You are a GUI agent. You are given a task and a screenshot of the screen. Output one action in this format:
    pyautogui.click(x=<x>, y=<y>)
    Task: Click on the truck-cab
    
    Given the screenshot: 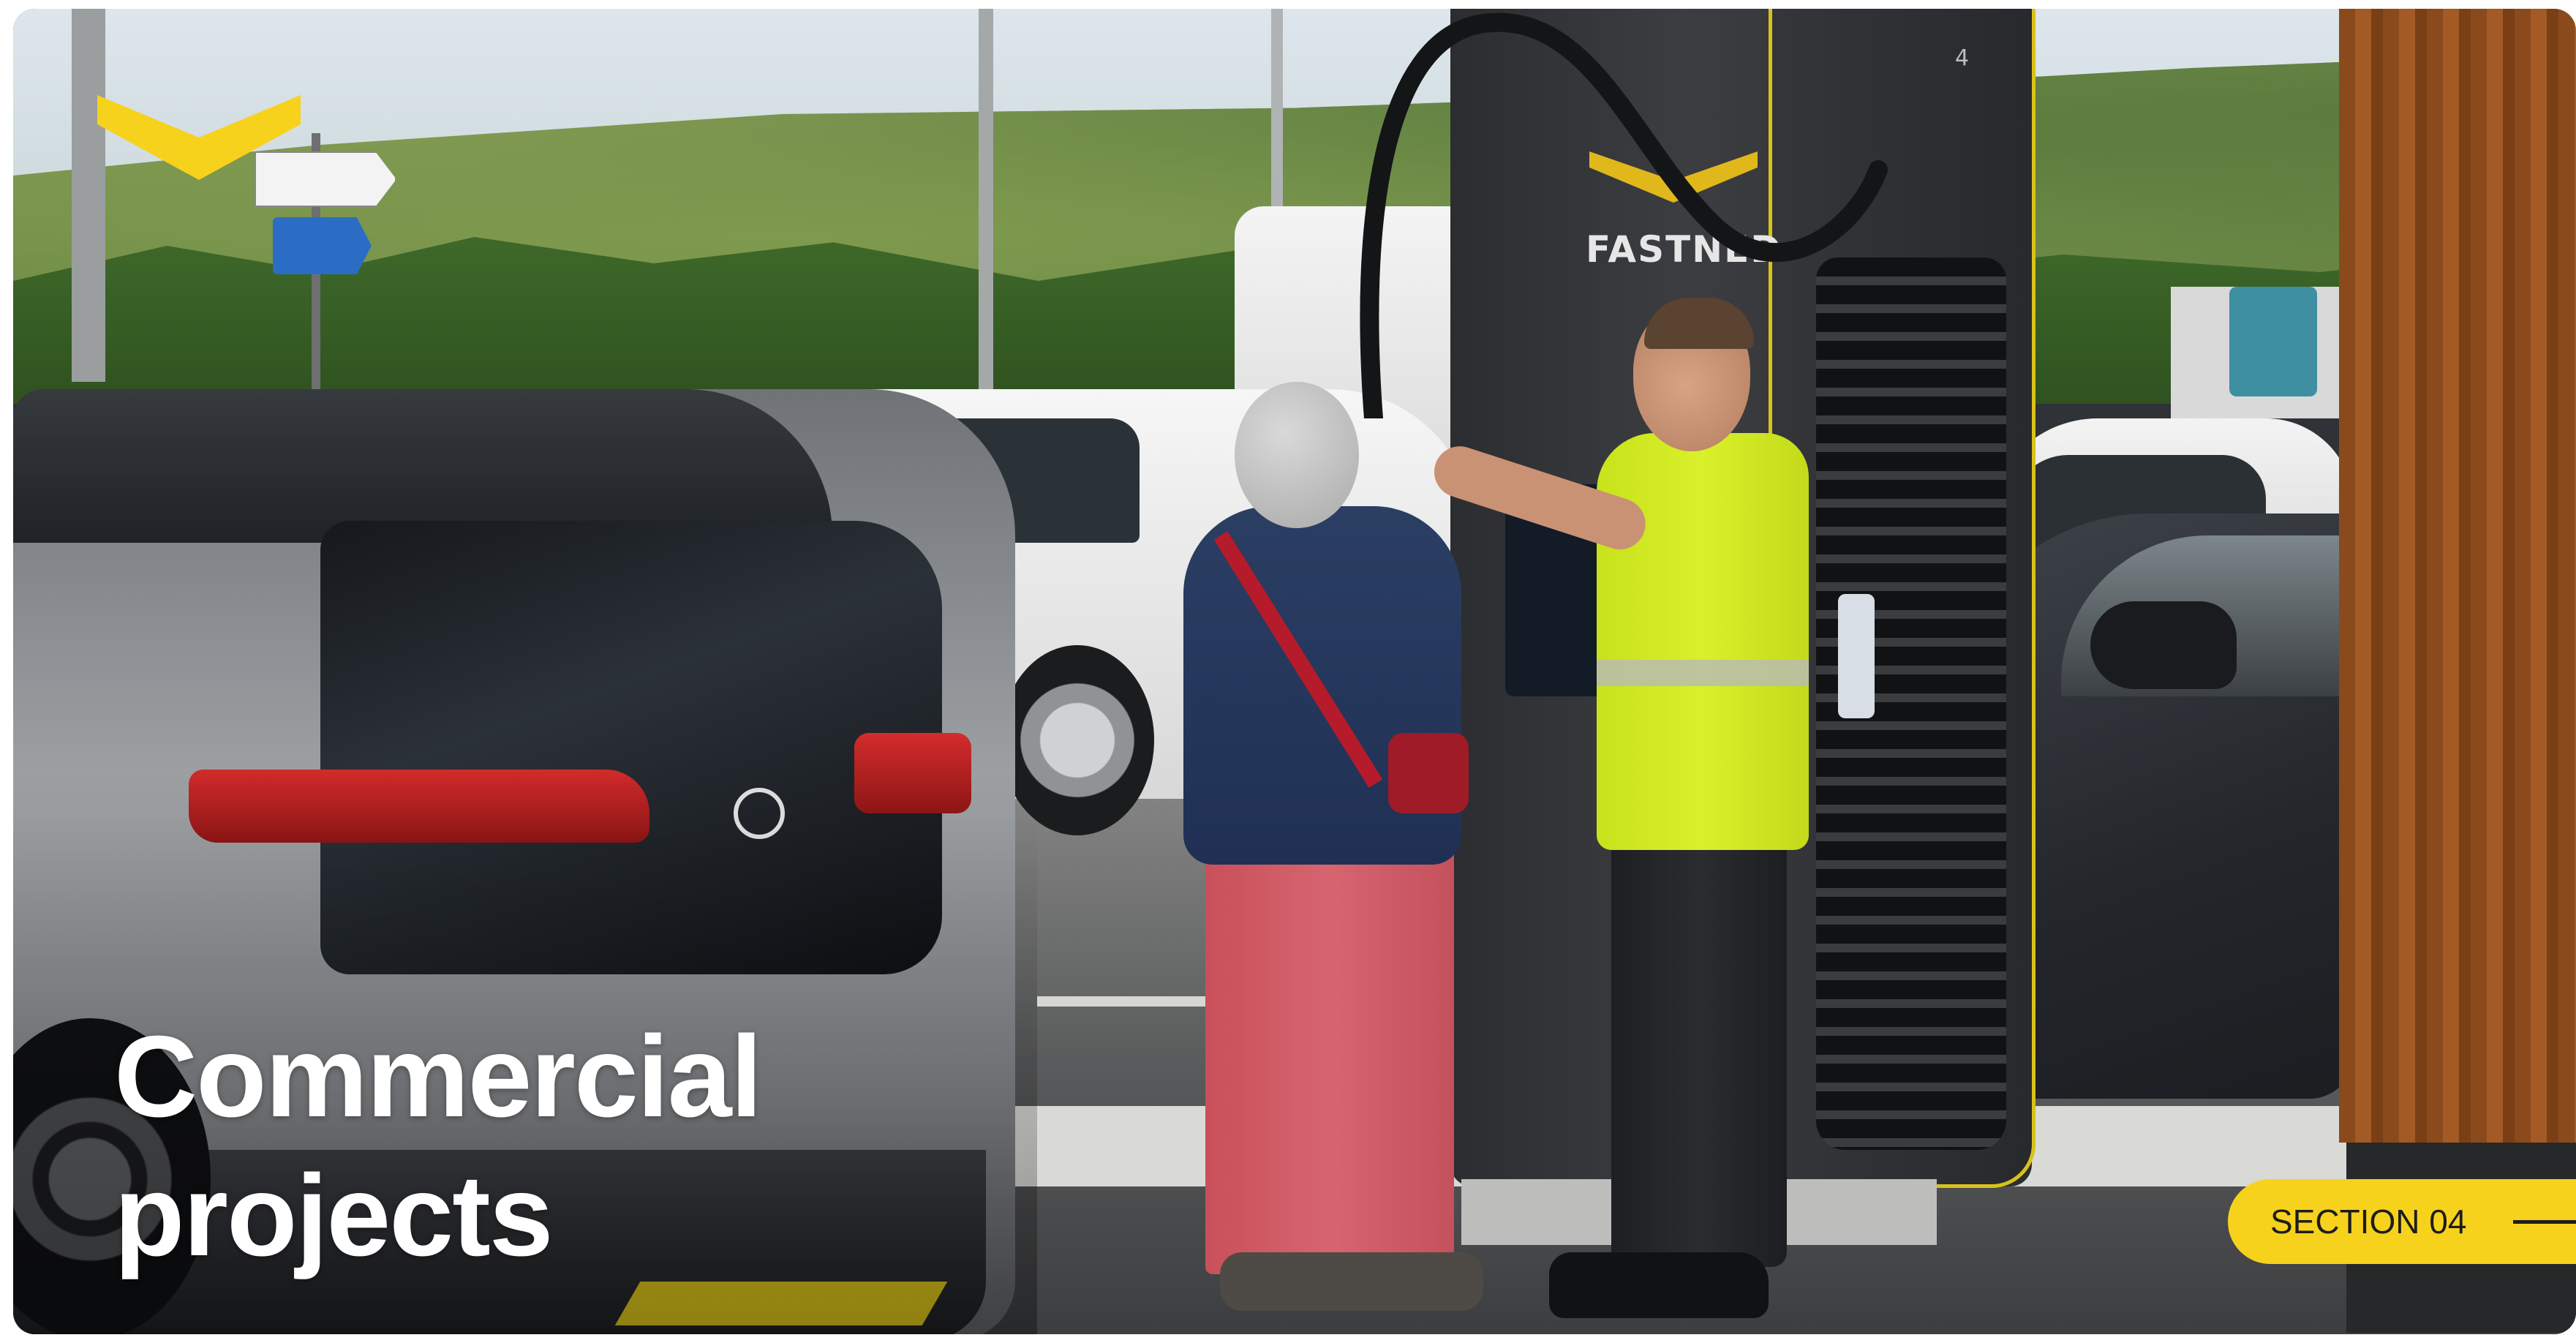 What is the action you would take?
    pyautogui.click(x=2273, y=341)
    